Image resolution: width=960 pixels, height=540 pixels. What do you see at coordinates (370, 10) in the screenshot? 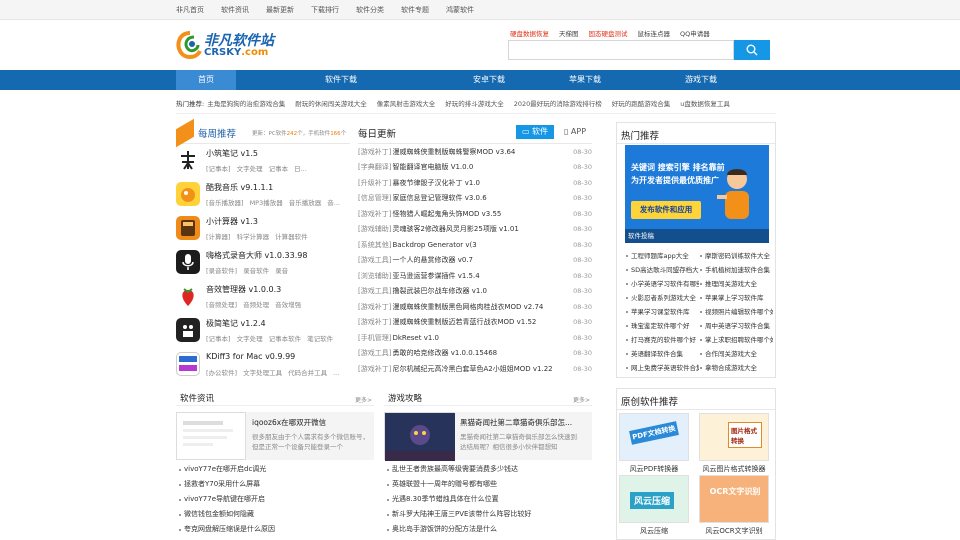
I see `top-link-categories: 软件分类` at bounding box center [370, 10].